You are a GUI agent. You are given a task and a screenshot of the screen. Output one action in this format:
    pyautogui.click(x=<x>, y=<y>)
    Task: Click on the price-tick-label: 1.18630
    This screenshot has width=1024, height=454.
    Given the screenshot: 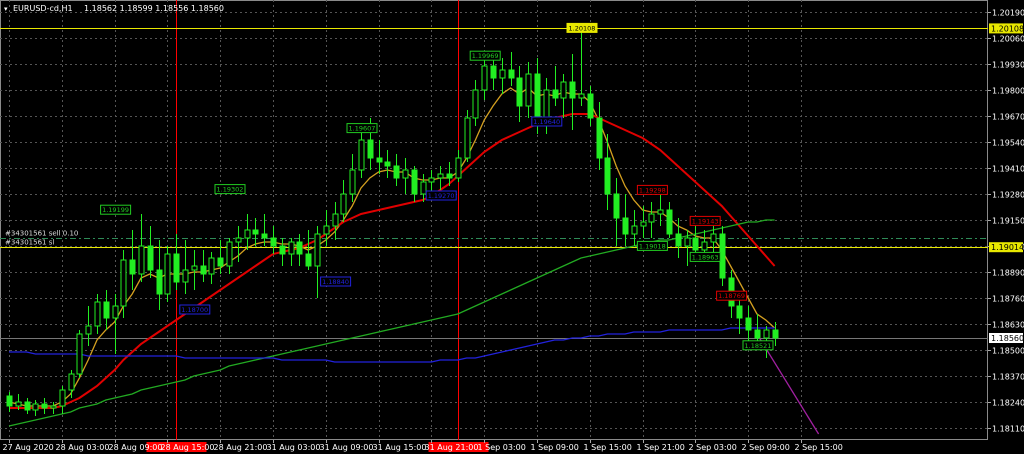 What is the action you would take?
    pyautogui.click(x=1008, y=325)
    